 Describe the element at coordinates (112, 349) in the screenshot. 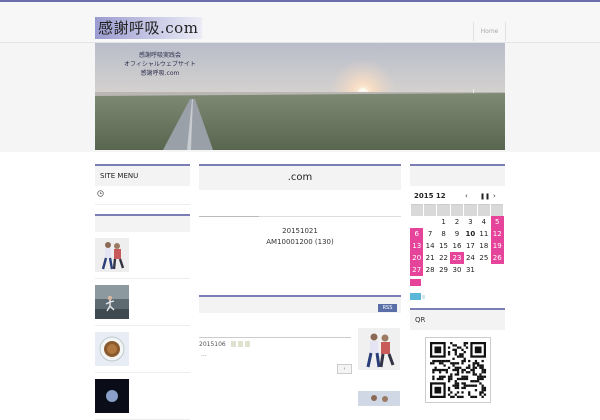

I see `coffee-cup-thumbnail` at that location.